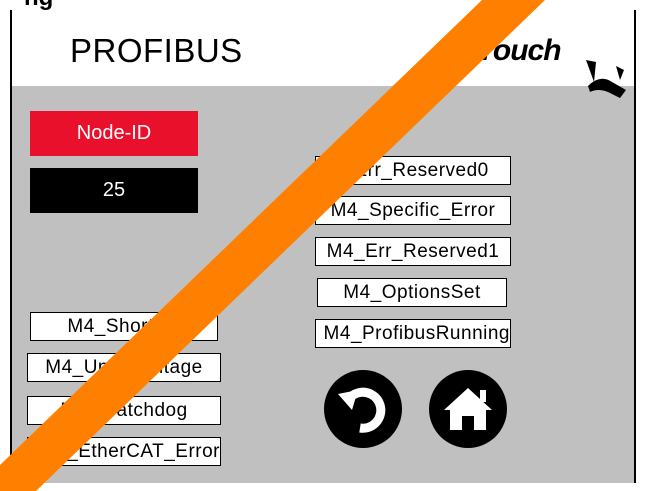 The width and height of the screenshot is (646, 491). What do you see at coordinates (156, 50) in the screenshot?
I see `page-title: PROFIBUS` at bounding box center [156, 50].